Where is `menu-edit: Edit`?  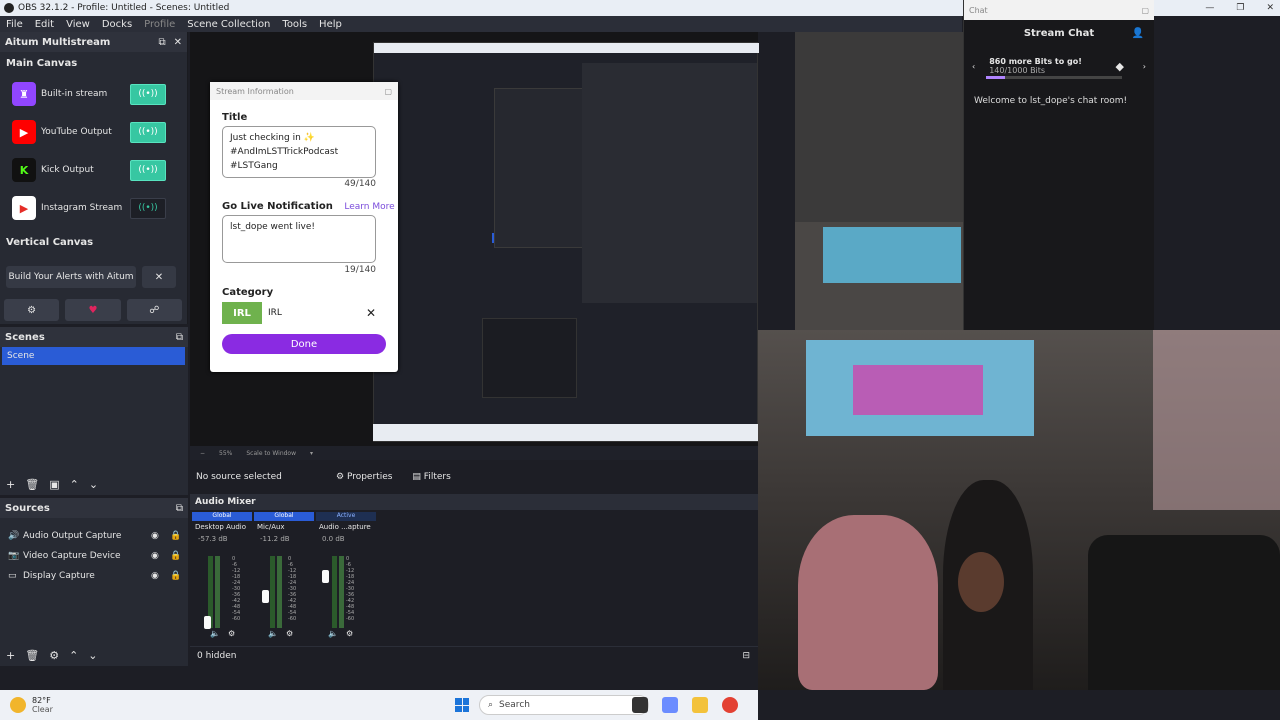 menu-edit: Edit is located at coordinates (44, 24).